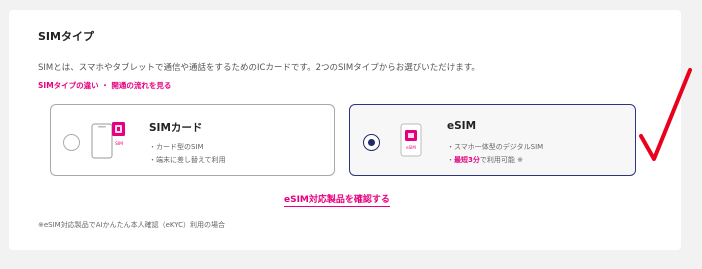  What do you see at coordinates (665, 114) in the screenshot?
I see `checkmark-annotation-icon` at bounding box center [665, 114].